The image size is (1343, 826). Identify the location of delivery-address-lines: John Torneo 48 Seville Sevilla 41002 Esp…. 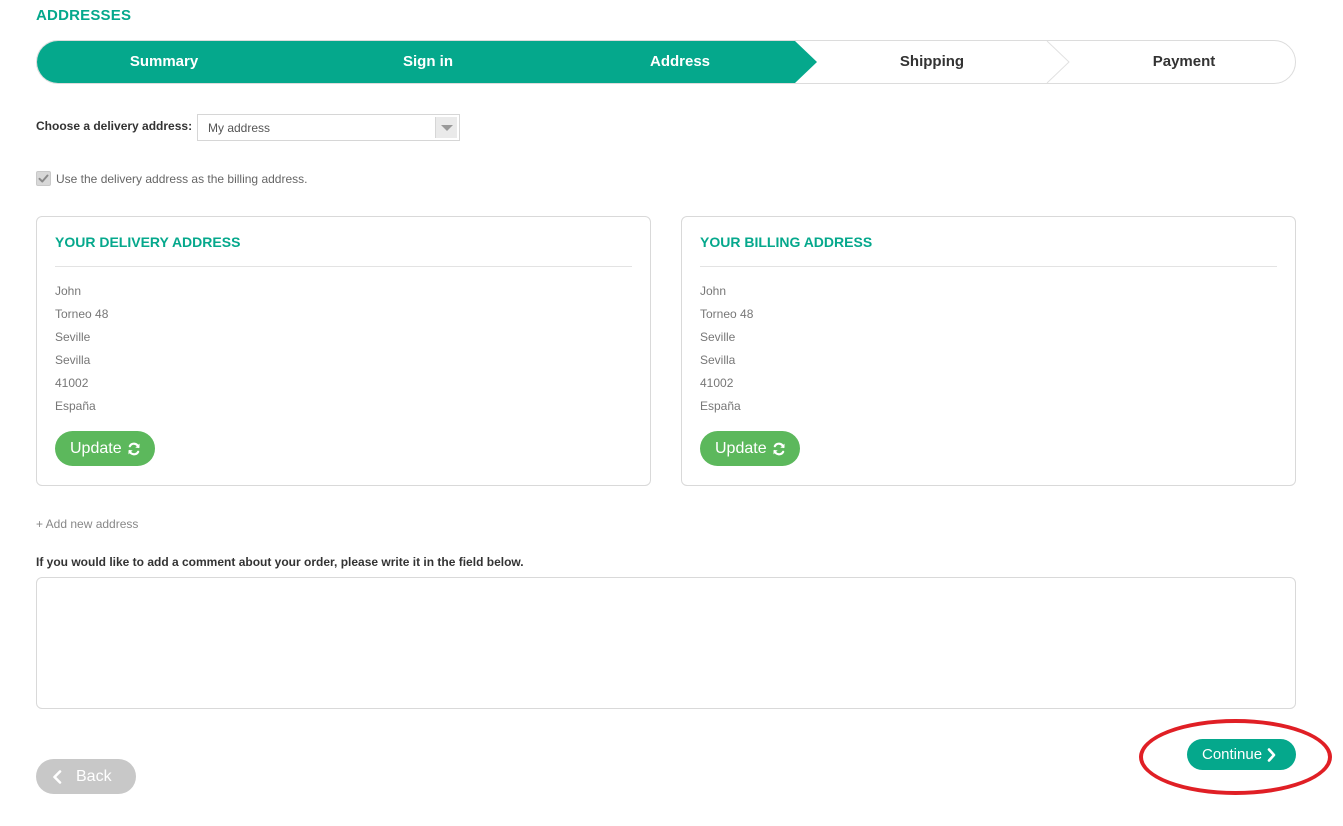
(81, 352).